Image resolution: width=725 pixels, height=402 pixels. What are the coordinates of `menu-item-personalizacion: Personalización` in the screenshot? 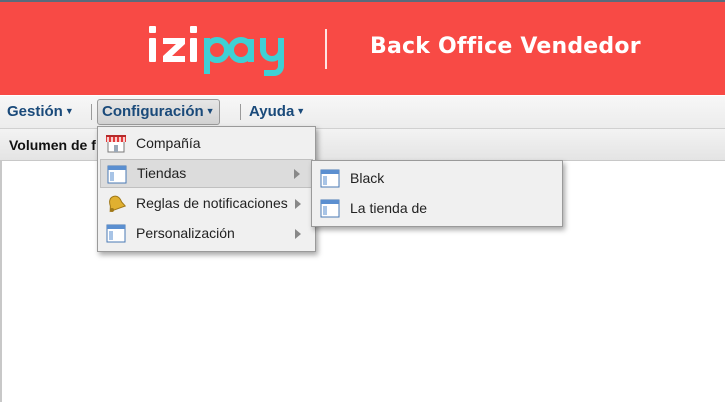 It's located at (206, 233).